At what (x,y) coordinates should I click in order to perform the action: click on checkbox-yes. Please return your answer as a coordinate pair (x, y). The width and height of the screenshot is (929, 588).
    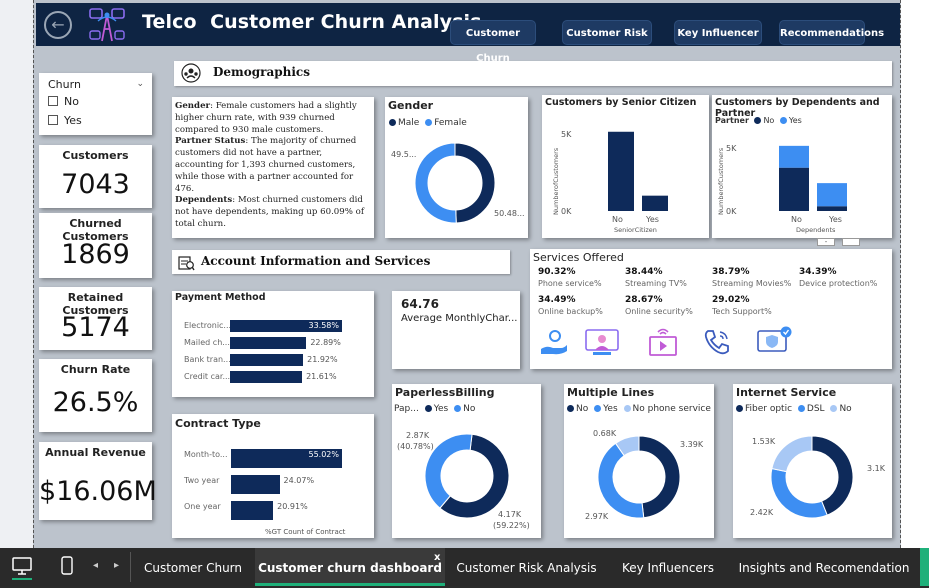
    Looking at the image, I should click on (53, 120).